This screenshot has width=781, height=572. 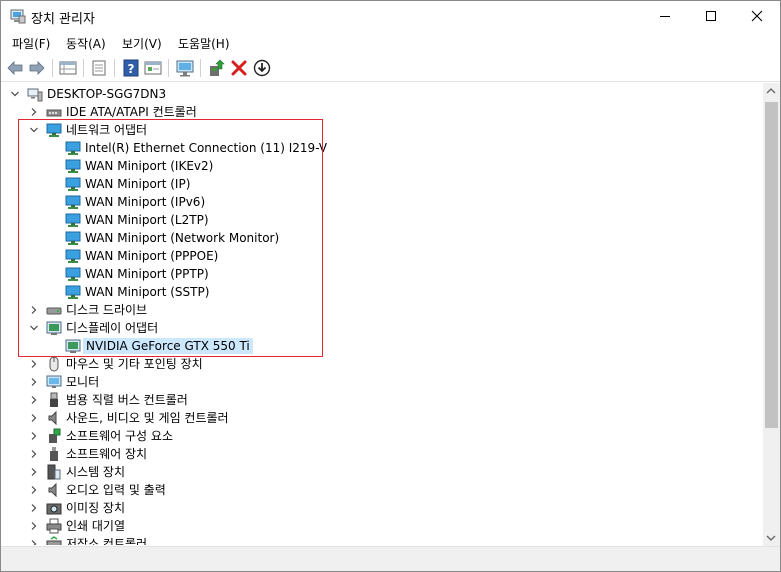 What do you see at coordinates (54, 381) in the screenshot?
I see `monitor-icon` at bounding box center [54, 381].